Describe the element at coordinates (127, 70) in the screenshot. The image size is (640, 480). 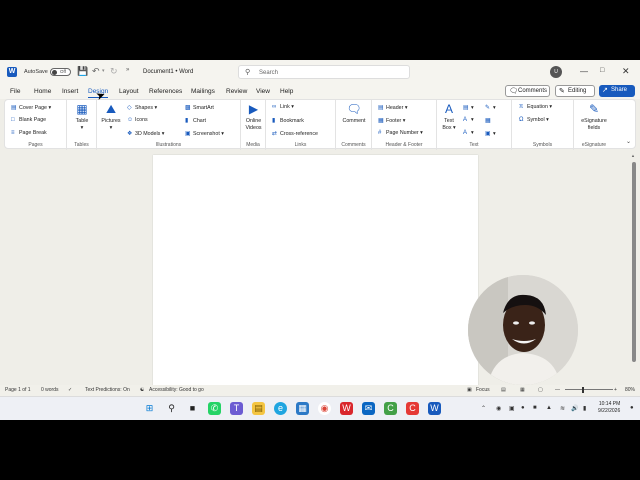
I see `more-commands-icon: »` at that location.